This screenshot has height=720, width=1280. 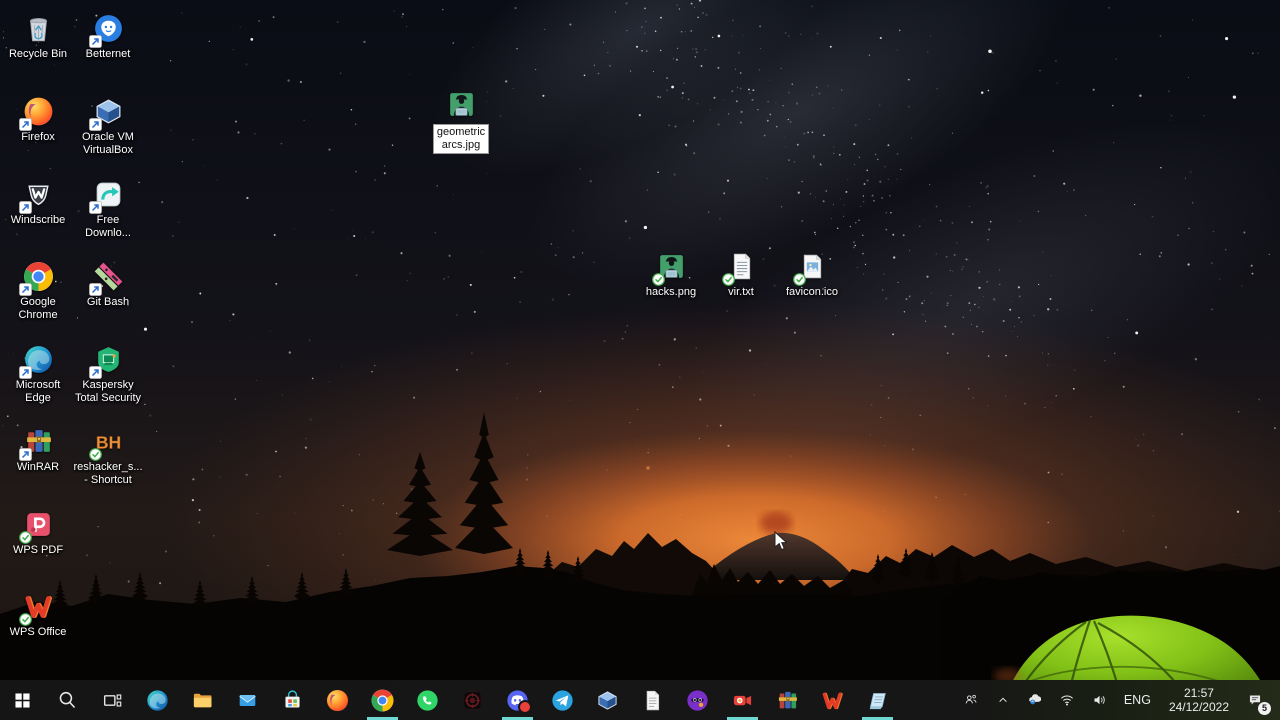 I want to click on edge-icon, so click(x=36, y=361).